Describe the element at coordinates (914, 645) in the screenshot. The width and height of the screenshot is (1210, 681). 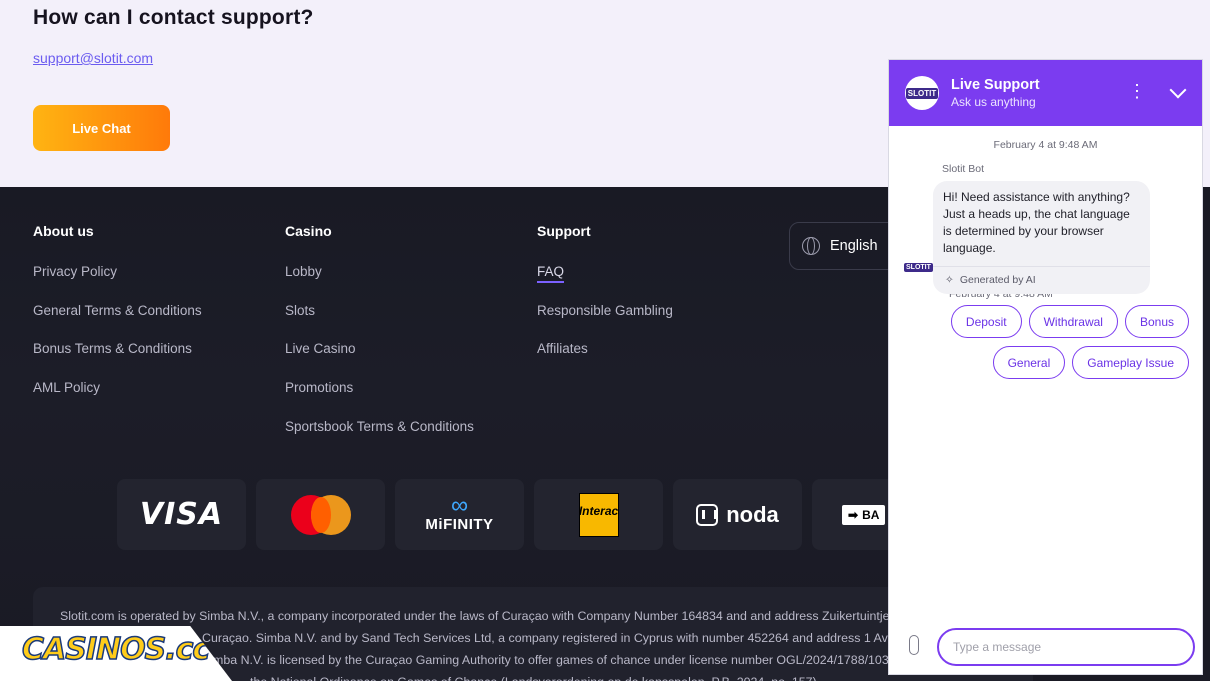
I see `attachment-icon` at that location.